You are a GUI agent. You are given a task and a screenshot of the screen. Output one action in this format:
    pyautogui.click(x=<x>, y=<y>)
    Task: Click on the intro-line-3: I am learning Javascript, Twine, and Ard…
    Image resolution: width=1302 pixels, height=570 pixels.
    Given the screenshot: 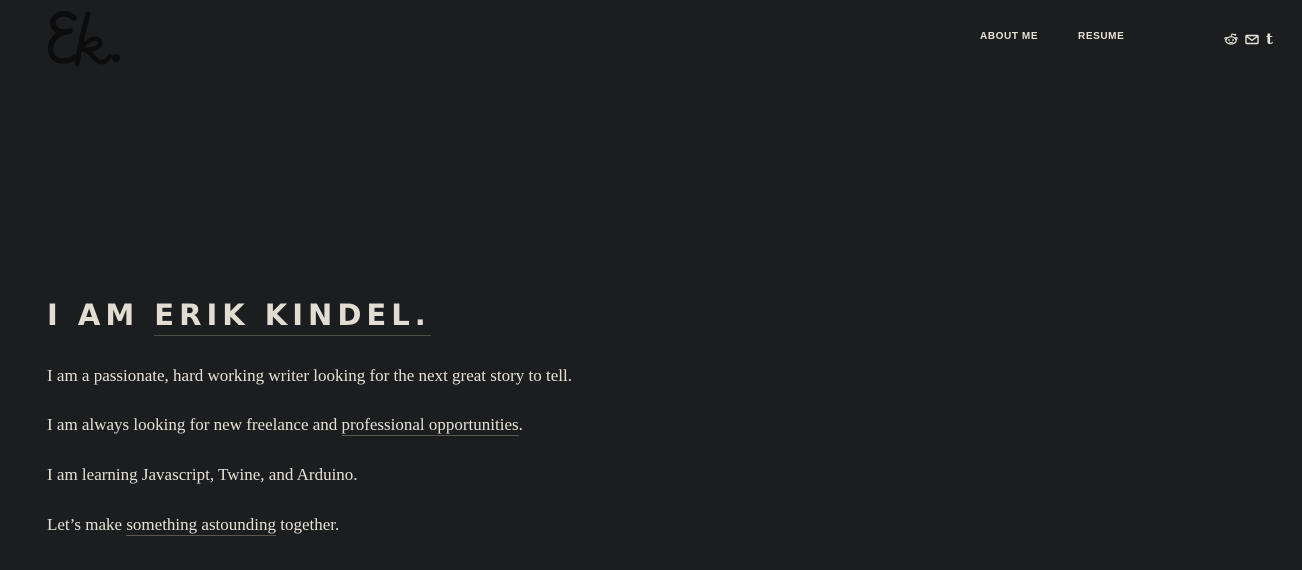 What is the action you would take?
    pyautogui.click(x=202, y=474)
    